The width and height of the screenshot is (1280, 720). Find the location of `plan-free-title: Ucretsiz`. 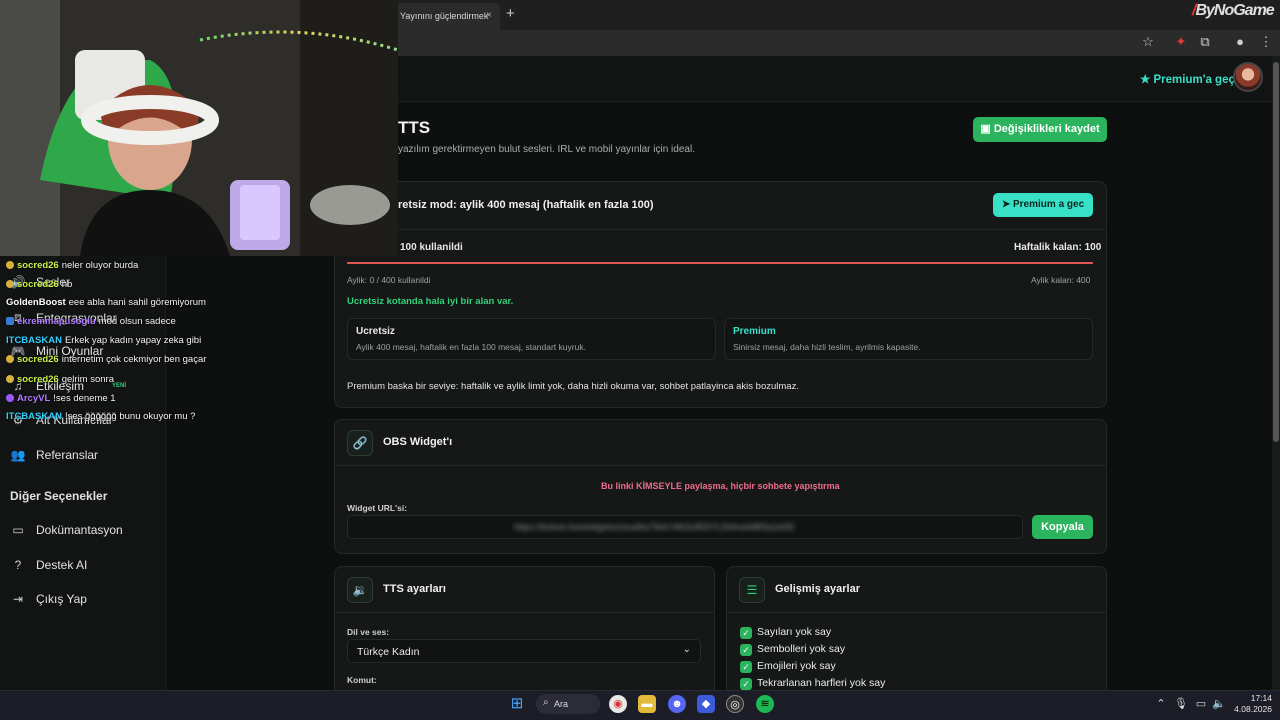

plan-free-title: Ucretsiz is located at coordinates (375, 331).